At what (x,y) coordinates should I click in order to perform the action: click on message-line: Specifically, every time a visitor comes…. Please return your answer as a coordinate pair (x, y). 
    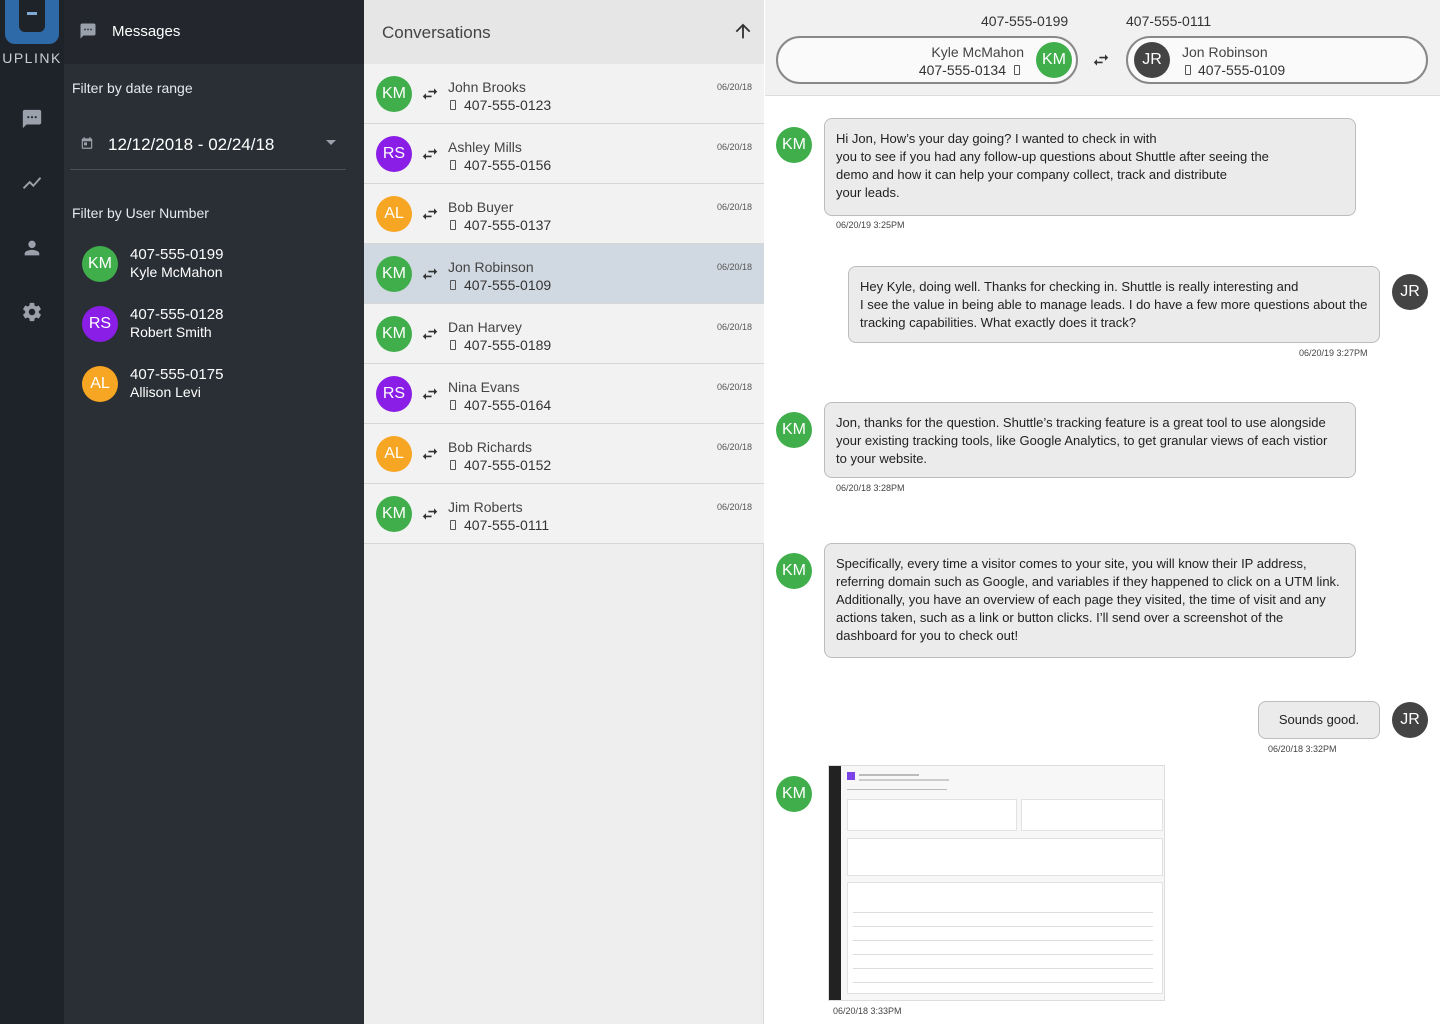
    Looking at the image, I should click on (1071, 563).